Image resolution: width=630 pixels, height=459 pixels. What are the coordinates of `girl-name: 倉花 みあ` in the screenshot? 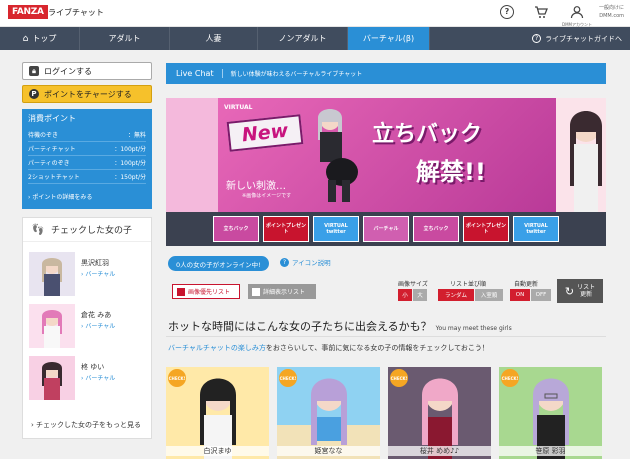 It's located at (96, 315).